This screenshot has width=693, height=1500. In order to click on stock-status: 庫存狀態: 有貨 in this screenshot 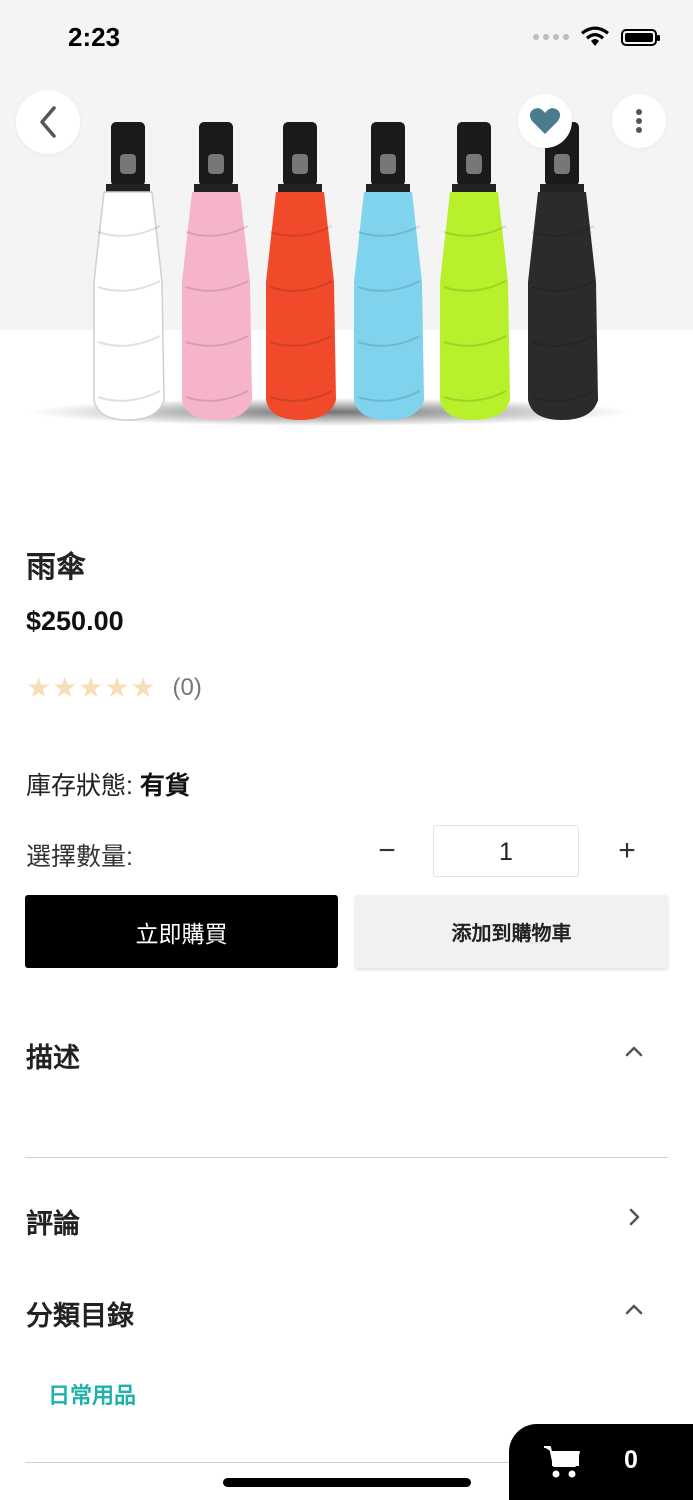, I will do `click(108, 784)`.